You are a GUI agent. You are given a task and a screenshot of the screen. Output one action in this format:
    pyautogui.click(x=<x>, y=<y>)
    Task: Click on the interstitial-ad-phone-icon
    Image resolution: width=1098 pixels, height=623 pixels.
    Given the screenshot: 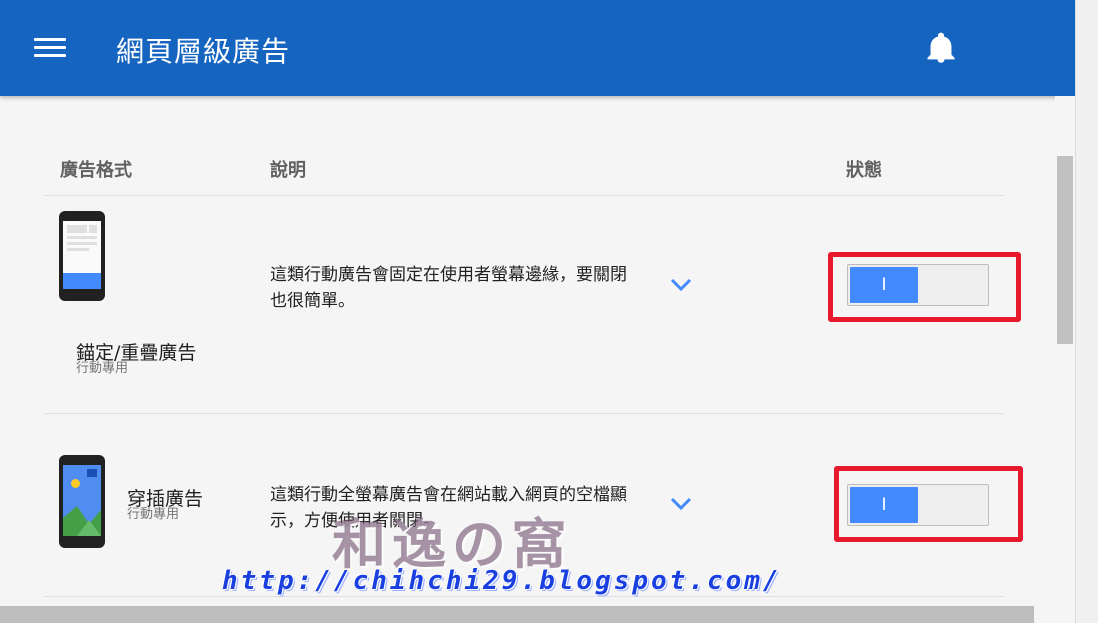 What is the action you would take?
    pyautogui.click(x=82, y=501)
    